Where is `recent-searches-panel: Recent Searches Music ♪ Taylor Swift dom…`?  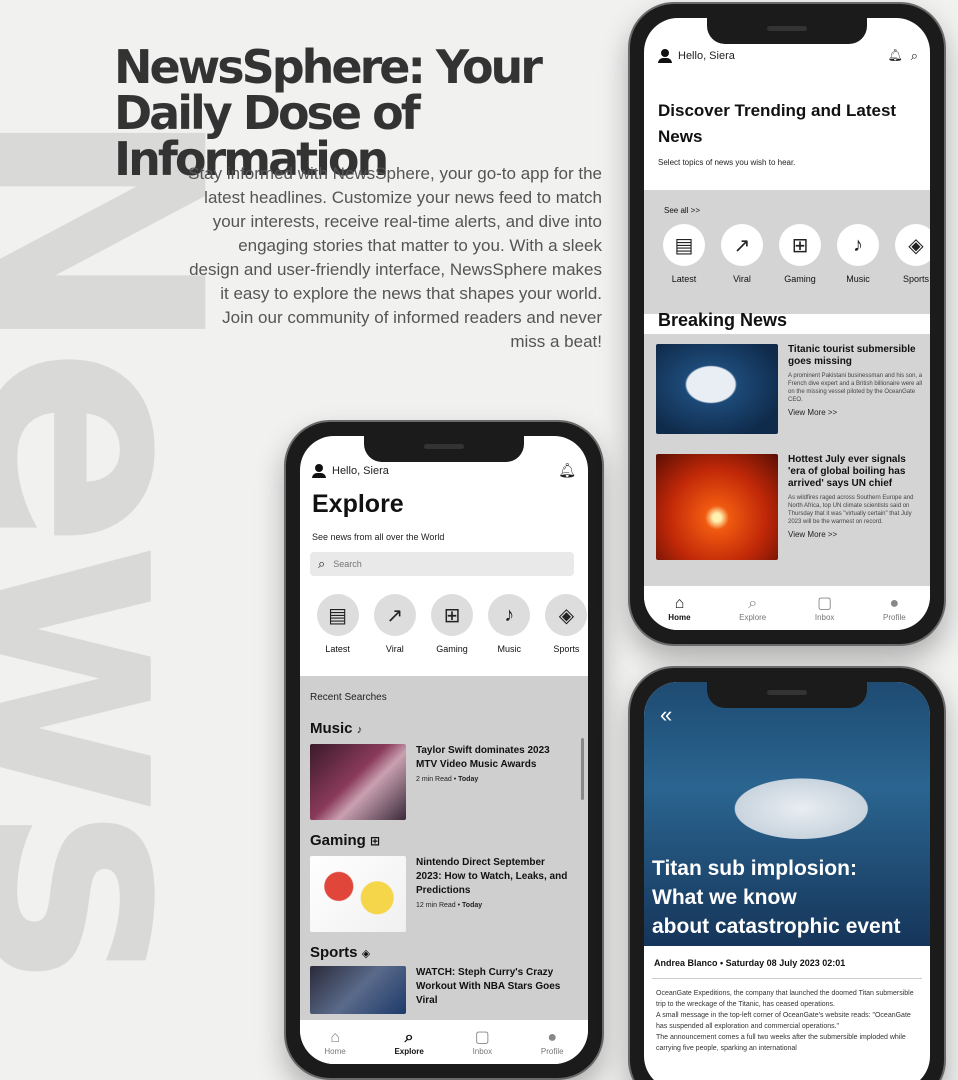
recent-searches-panel: Recent Searches Music ♪ Taylor Swift dom… is located at coordinates (444, 848).